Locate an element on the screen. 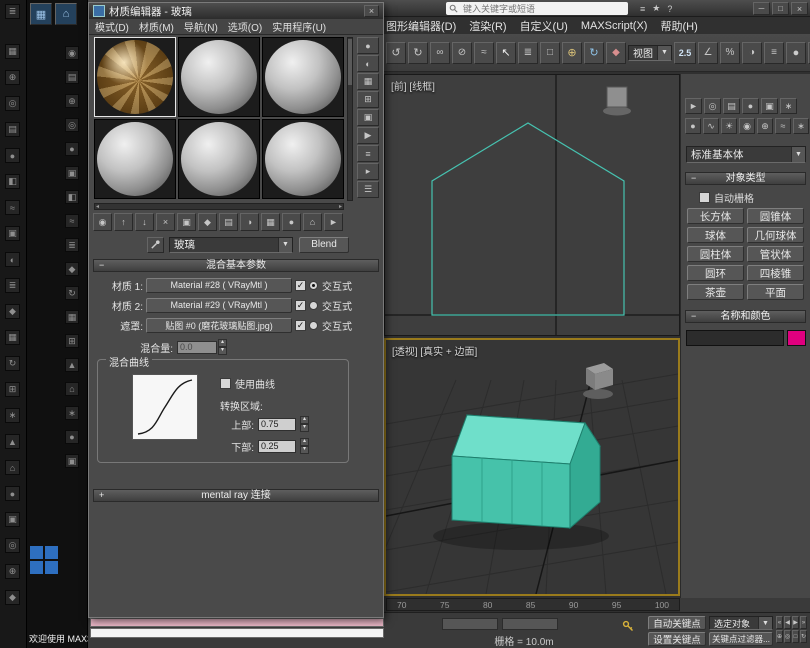 Image resolution: width=810 pixels, height=648 pixels. keyboard-override-icon is located at coordinates (628, 628).